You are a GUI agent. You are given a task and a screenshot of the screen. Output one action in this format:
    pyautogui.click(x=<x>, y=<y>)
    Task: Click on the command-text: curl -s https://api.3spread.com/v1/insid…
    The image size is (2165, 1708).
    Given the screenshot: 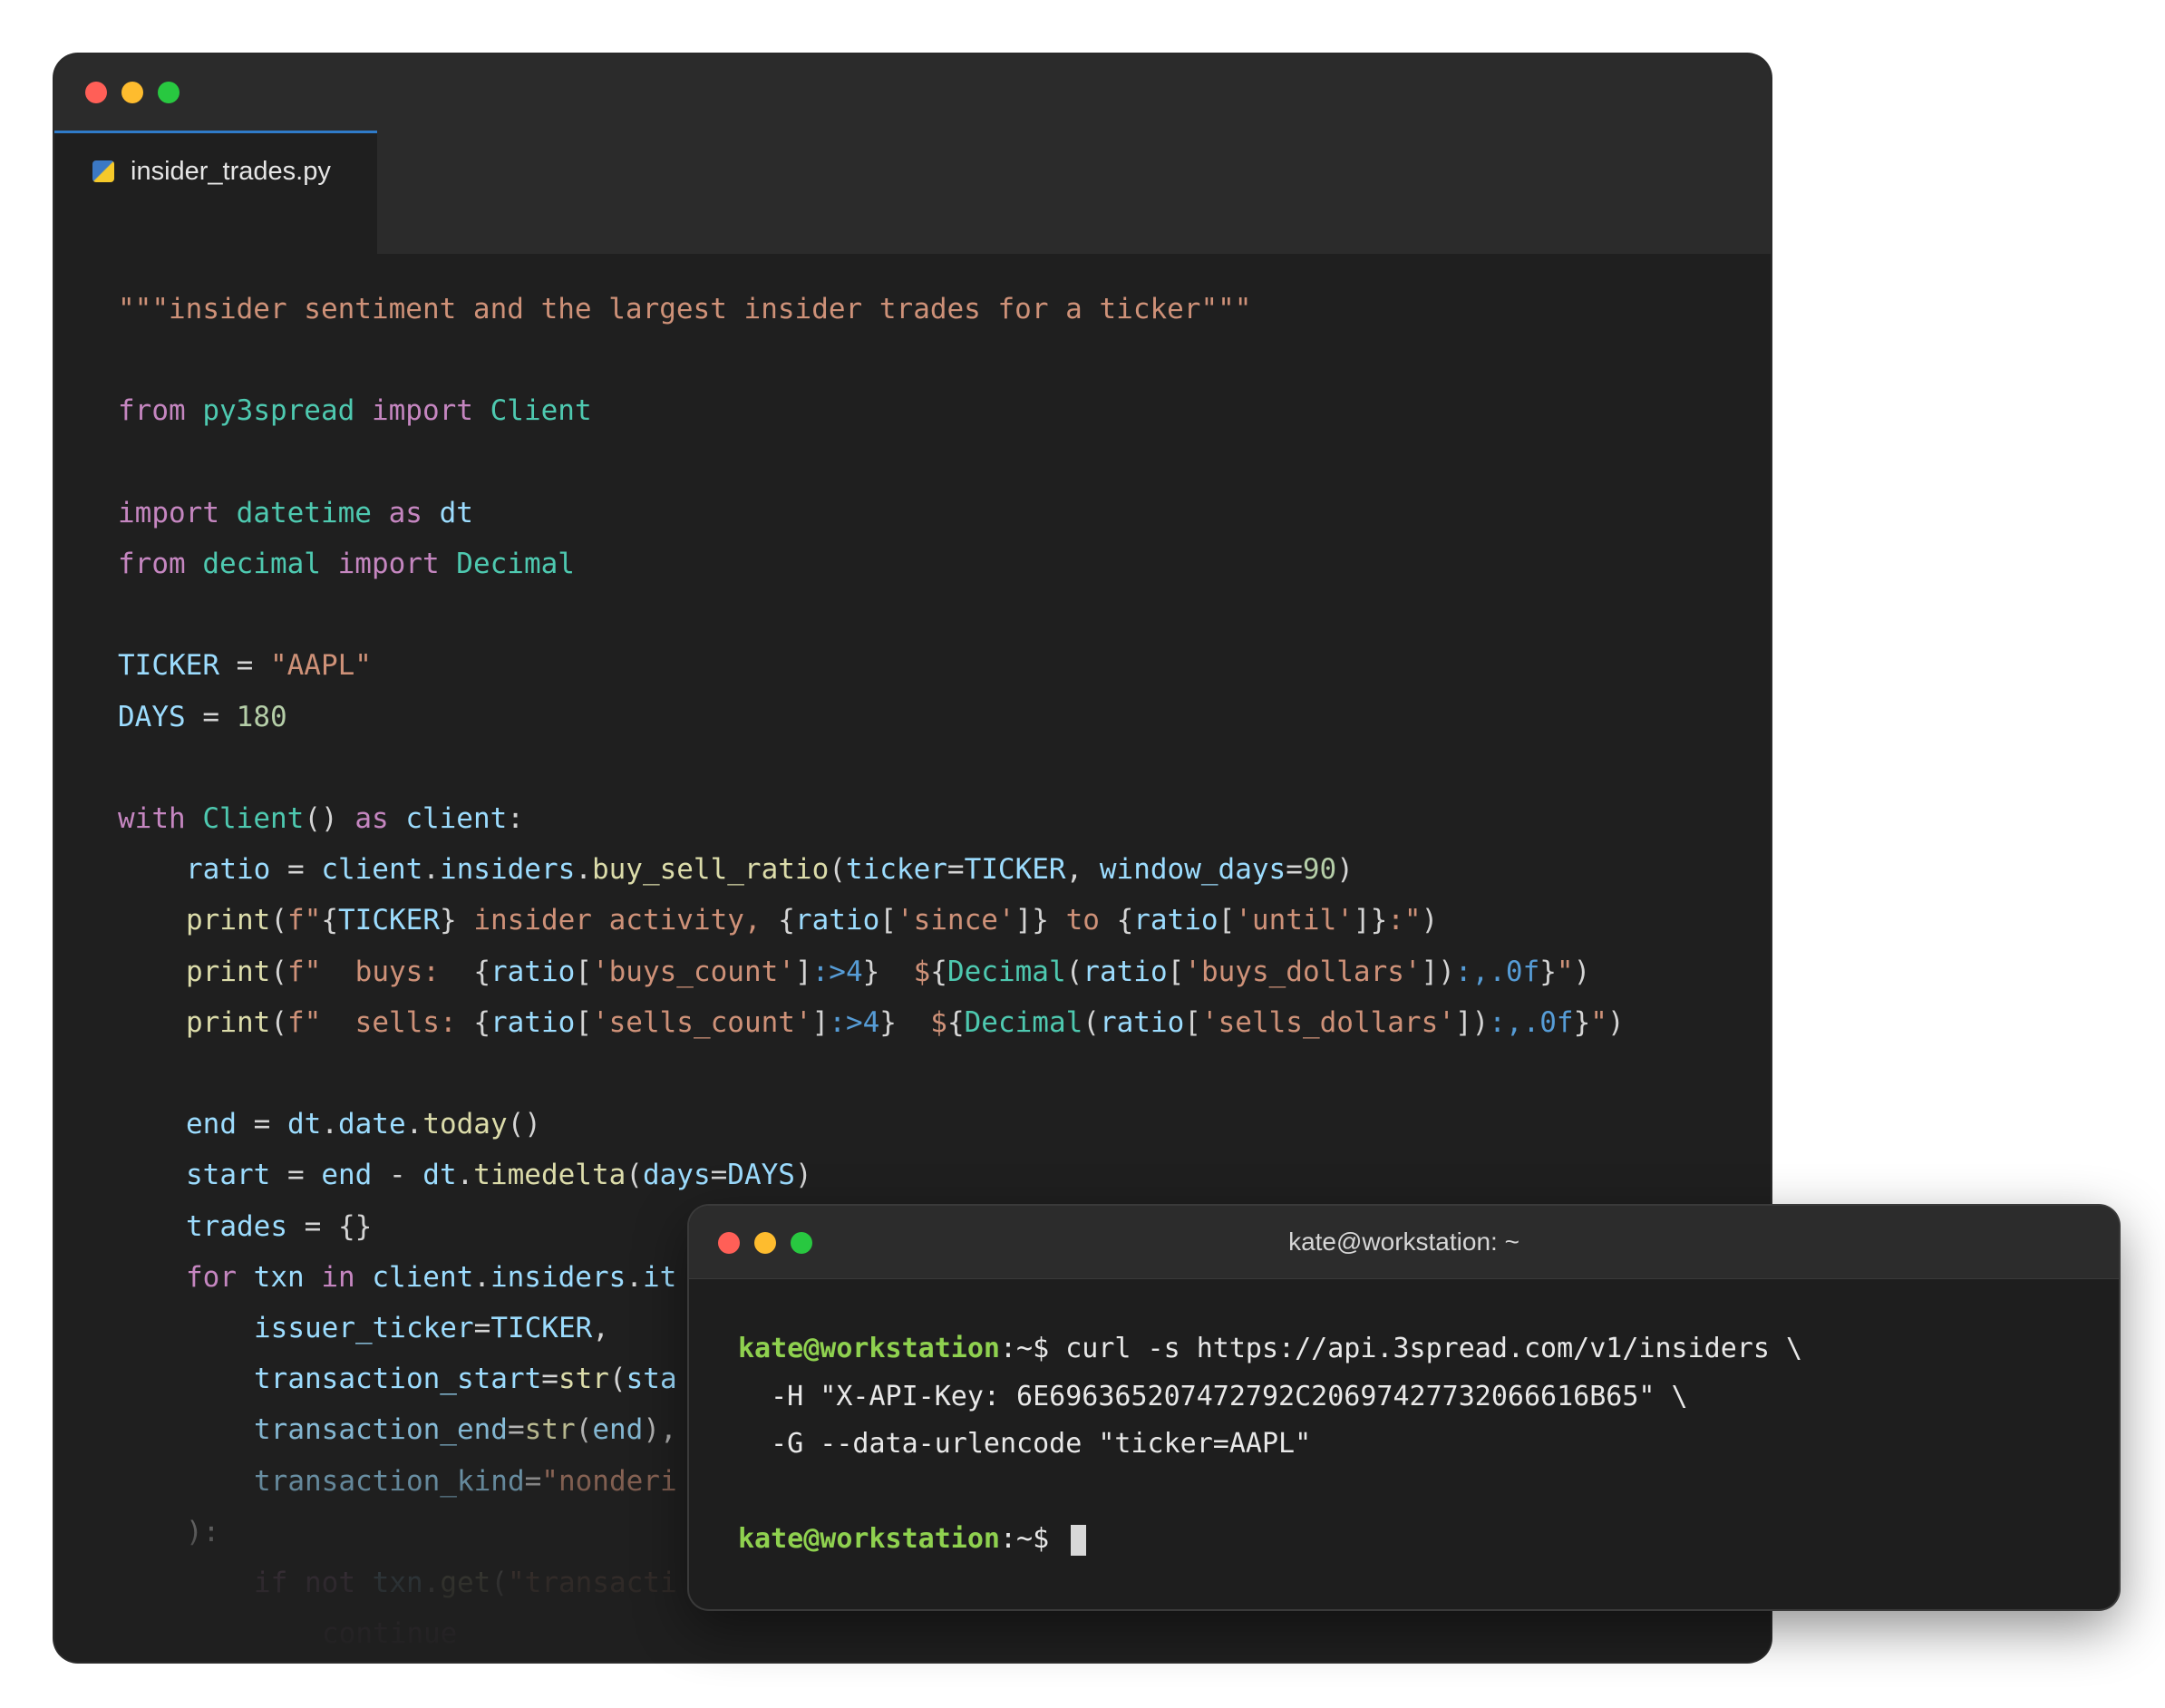 What is the action you would take?
    pyautogui.click(x=1434, y=1348)
    